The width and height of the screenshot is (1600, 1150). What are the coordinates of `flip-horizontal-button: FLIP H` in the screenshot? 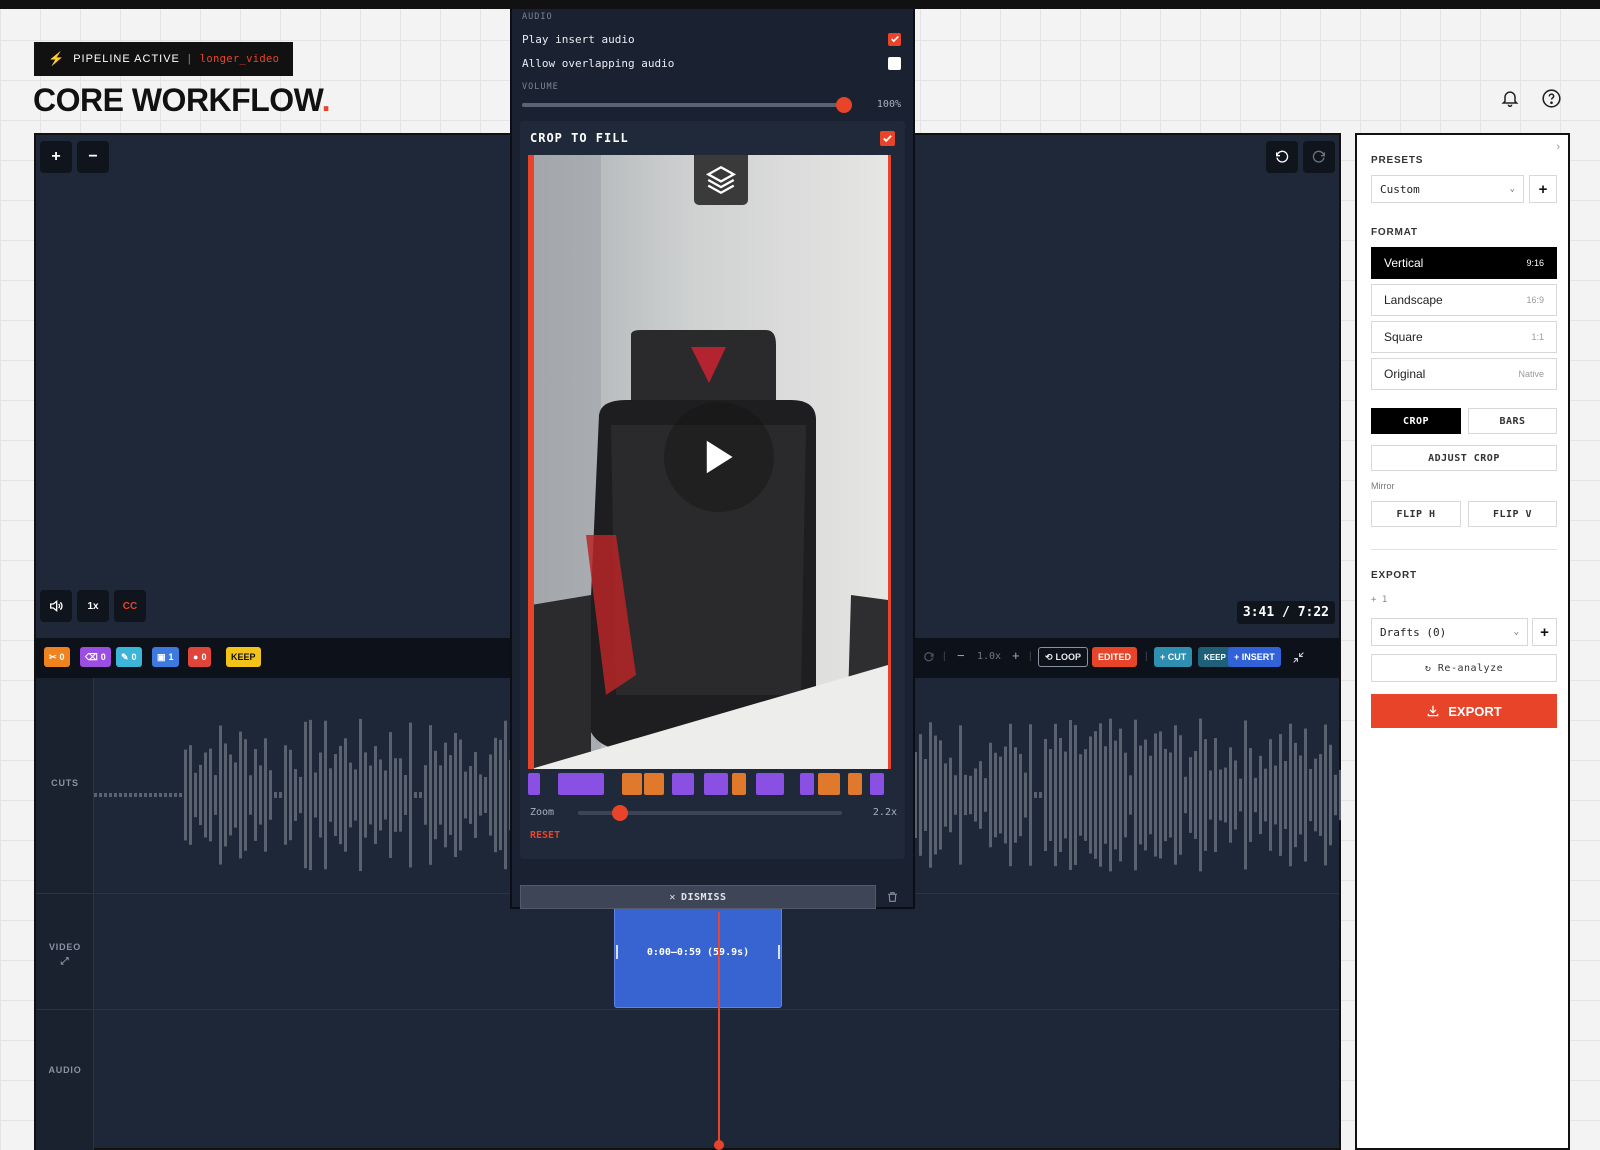 It's located at (1416, 514).